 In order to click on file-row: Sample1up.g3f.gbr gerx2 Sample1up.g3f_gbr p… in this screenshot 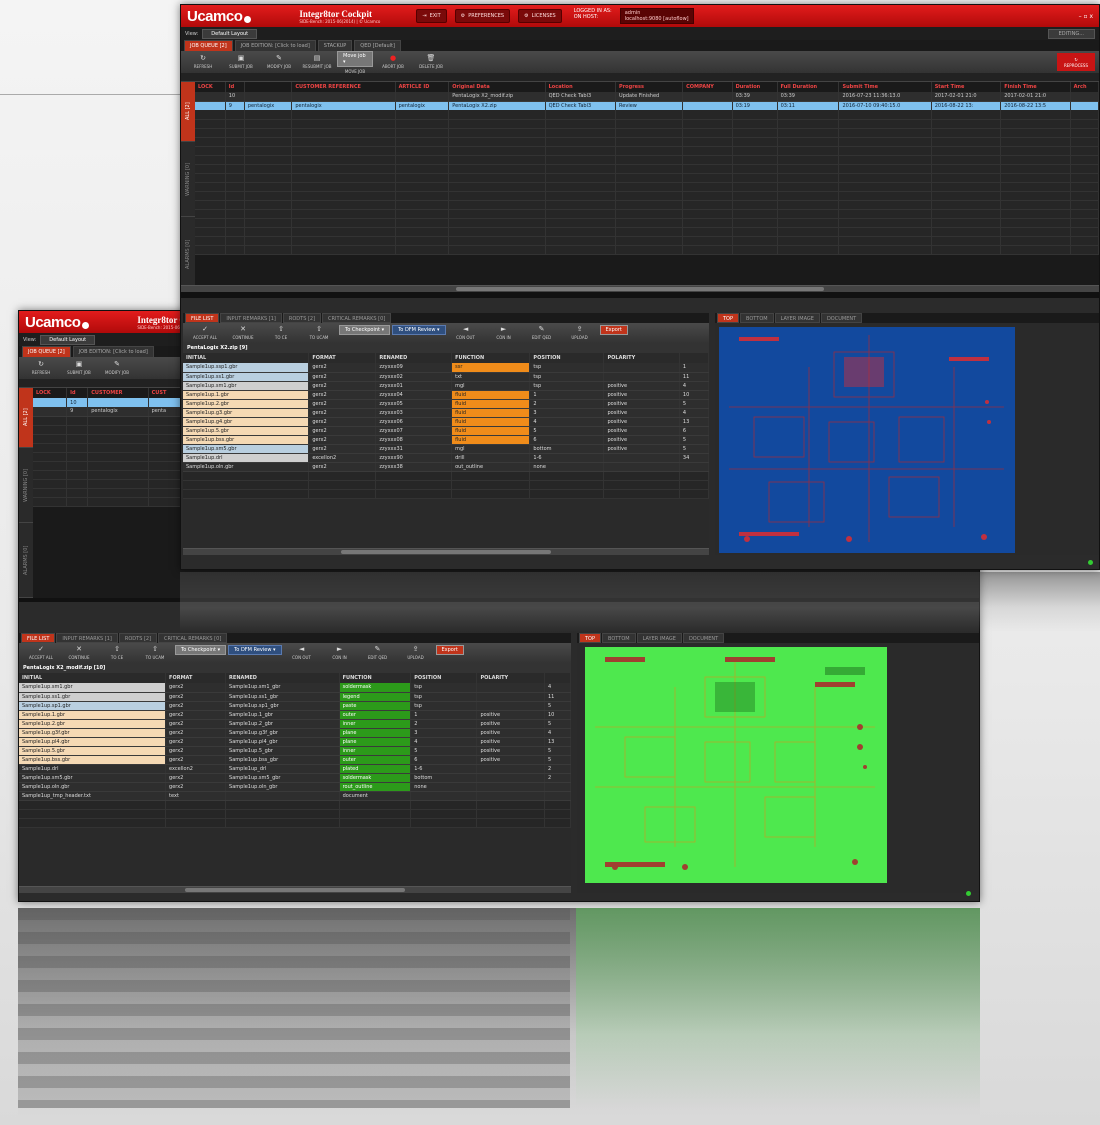, I will do `click(295, 733)`.